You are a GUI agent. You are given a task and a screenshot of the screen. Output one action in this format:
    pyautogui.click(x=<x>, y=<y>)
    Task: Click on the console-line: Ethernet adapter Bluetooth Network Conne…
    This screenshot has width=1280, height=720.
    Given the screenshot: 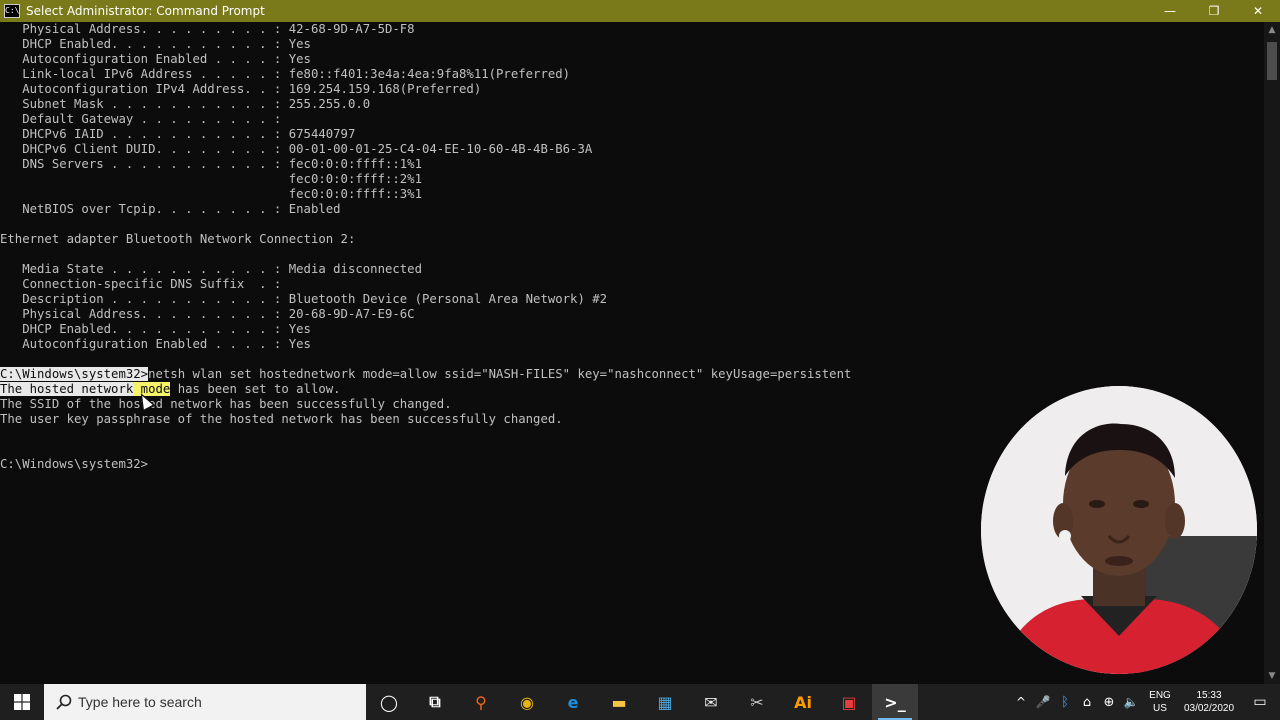 What is the action you would take?
    pyautogui.click(x=178, y=239)
    